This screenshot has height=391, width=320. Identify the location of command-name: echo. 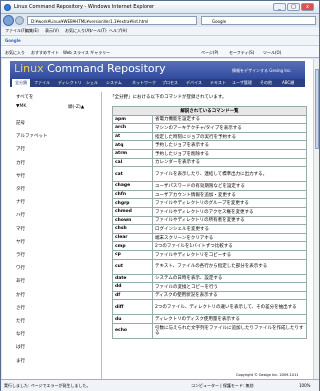
(132, 330).